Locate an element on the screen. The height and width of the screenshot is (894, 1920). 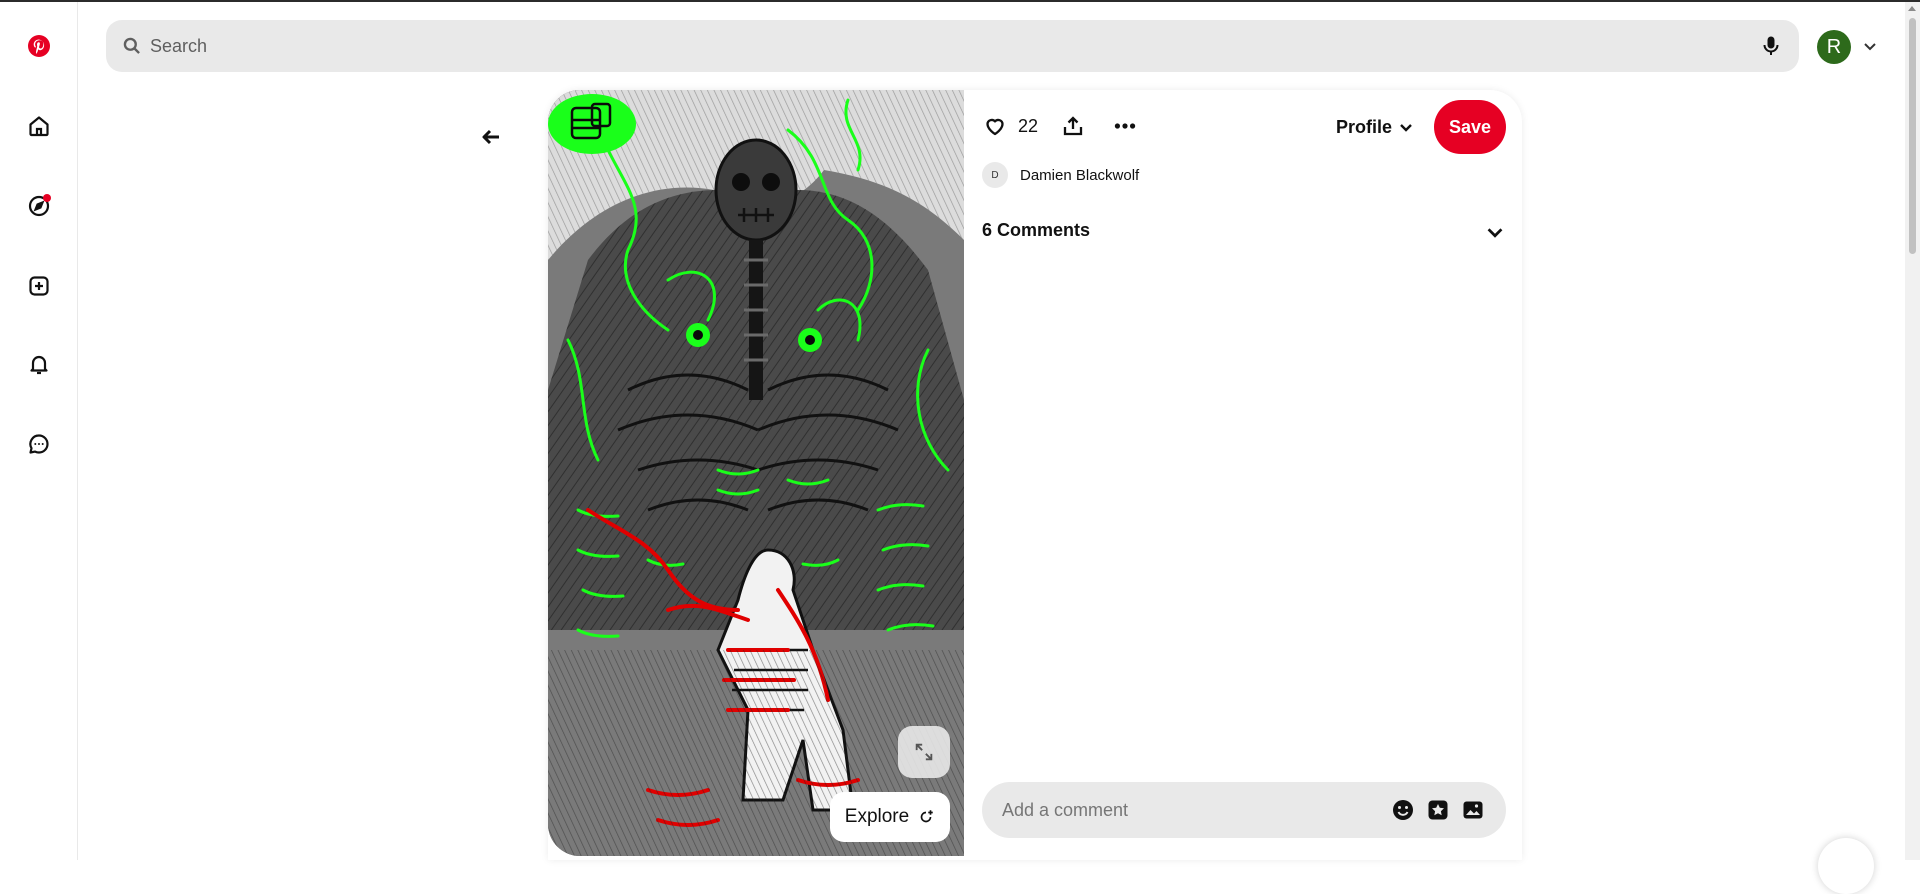
image-upload-icon is located at coordinates (1473, 810).